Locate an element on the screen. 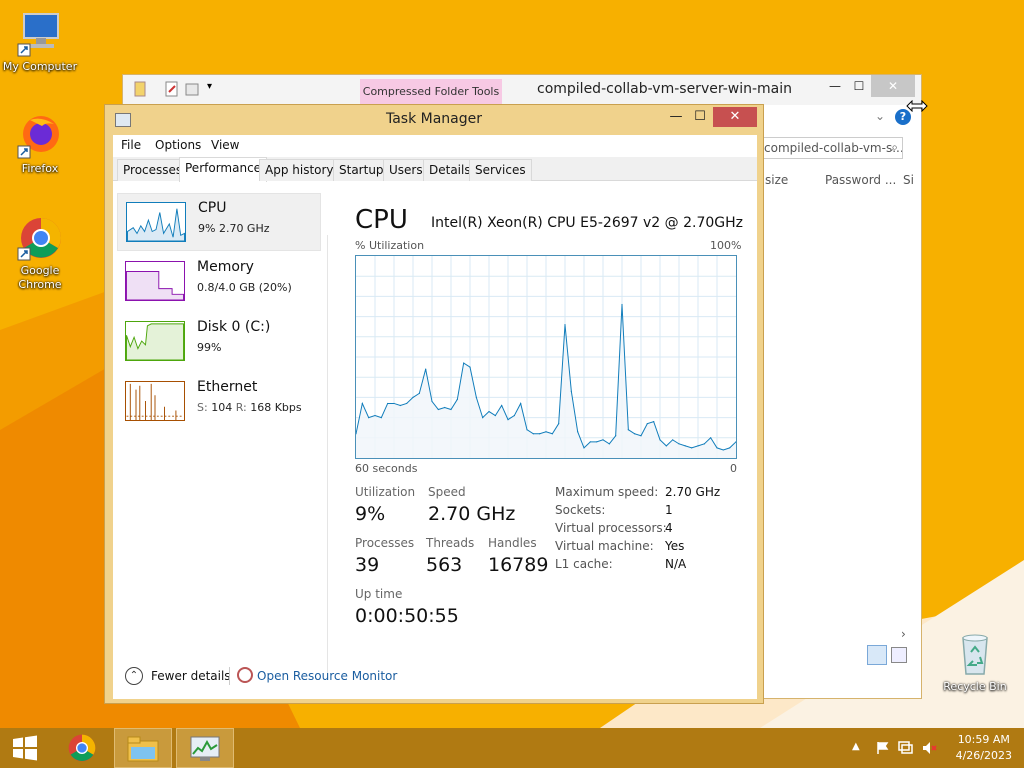  sidebar-item-label: Memory is located at coordinates (225, 267).